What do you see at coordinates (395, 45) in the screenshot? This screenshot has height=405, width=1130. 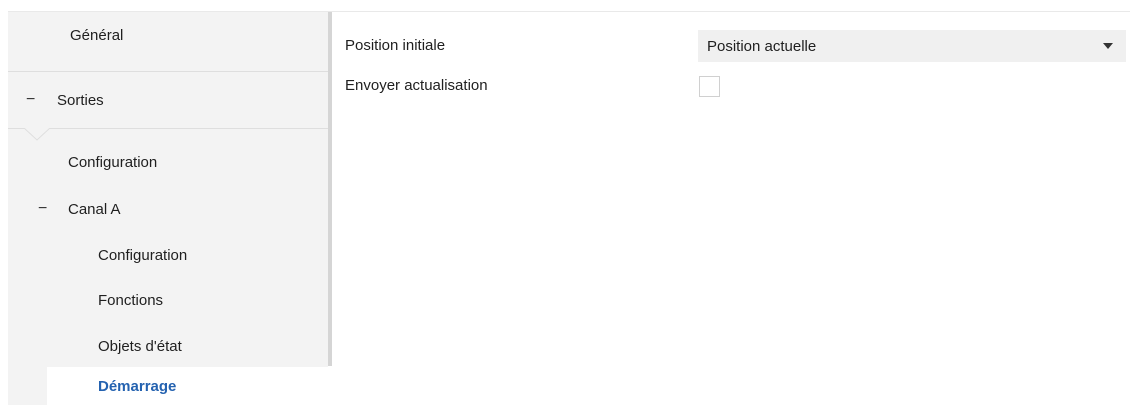 I see `position-initiale-label: Position initiale` at bounding box center [395, 45].